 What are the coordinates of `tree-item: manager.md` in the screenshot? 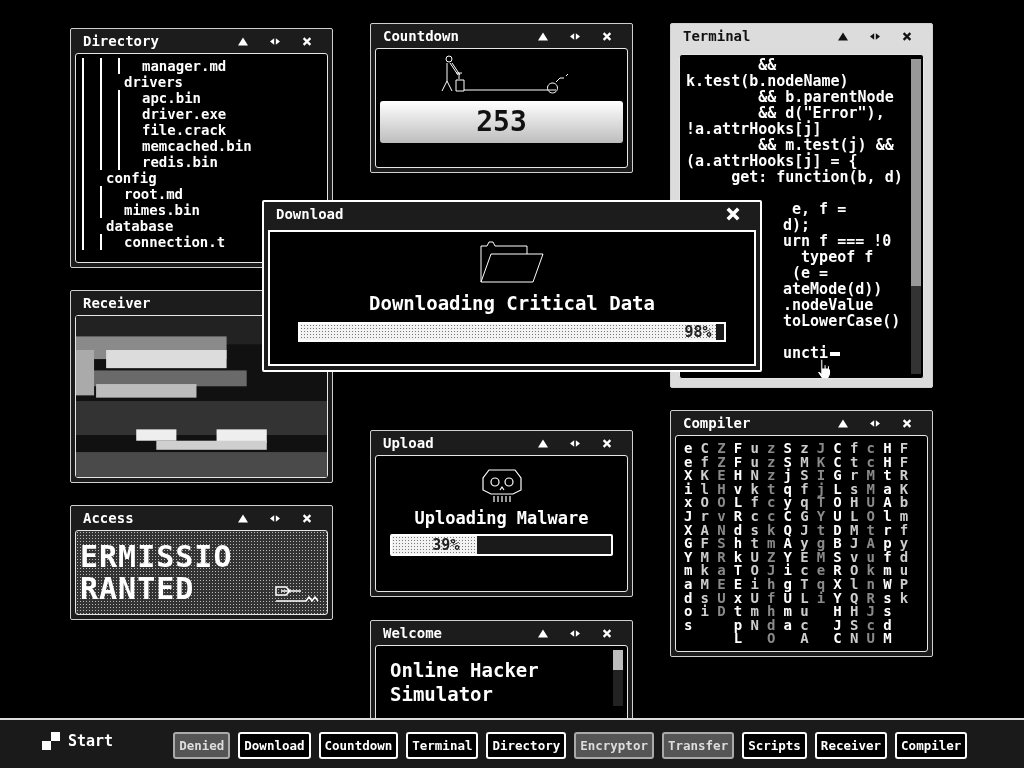 It's located at (181, 66).